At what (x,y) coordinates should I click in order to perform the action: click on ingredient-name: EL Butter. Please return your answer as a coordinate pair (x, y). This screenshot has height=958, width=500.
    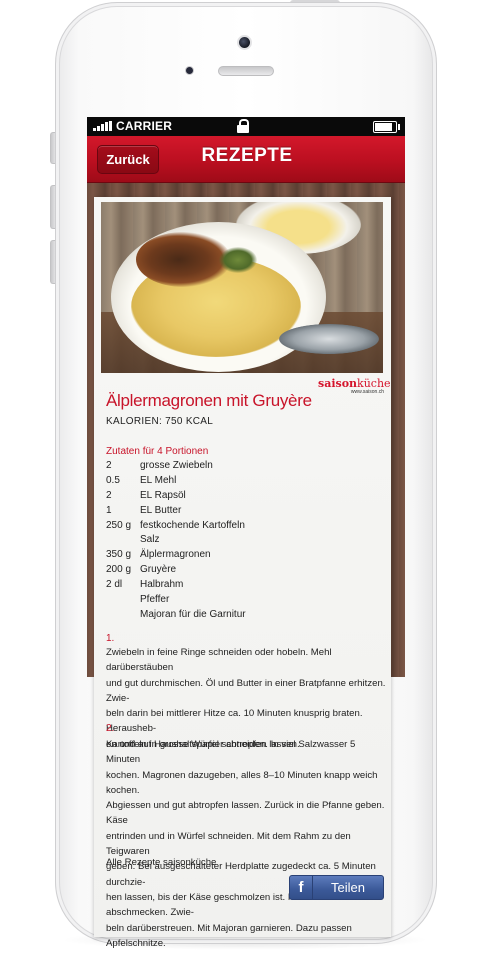
    Looking at the image, I should click on (161, 510).